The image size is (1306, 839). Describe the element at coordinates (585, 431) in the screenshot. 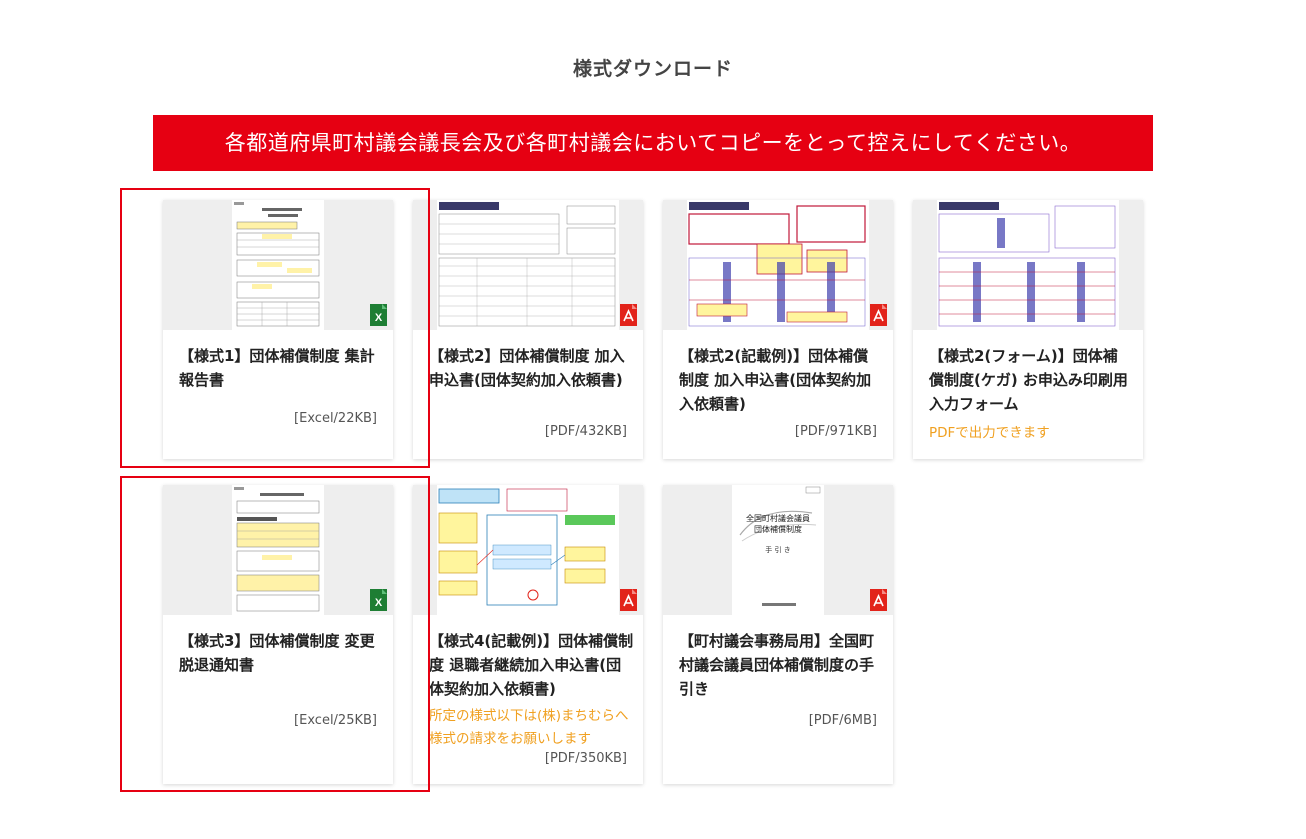

I see `file-info: [PDF/432KB]` at that location.